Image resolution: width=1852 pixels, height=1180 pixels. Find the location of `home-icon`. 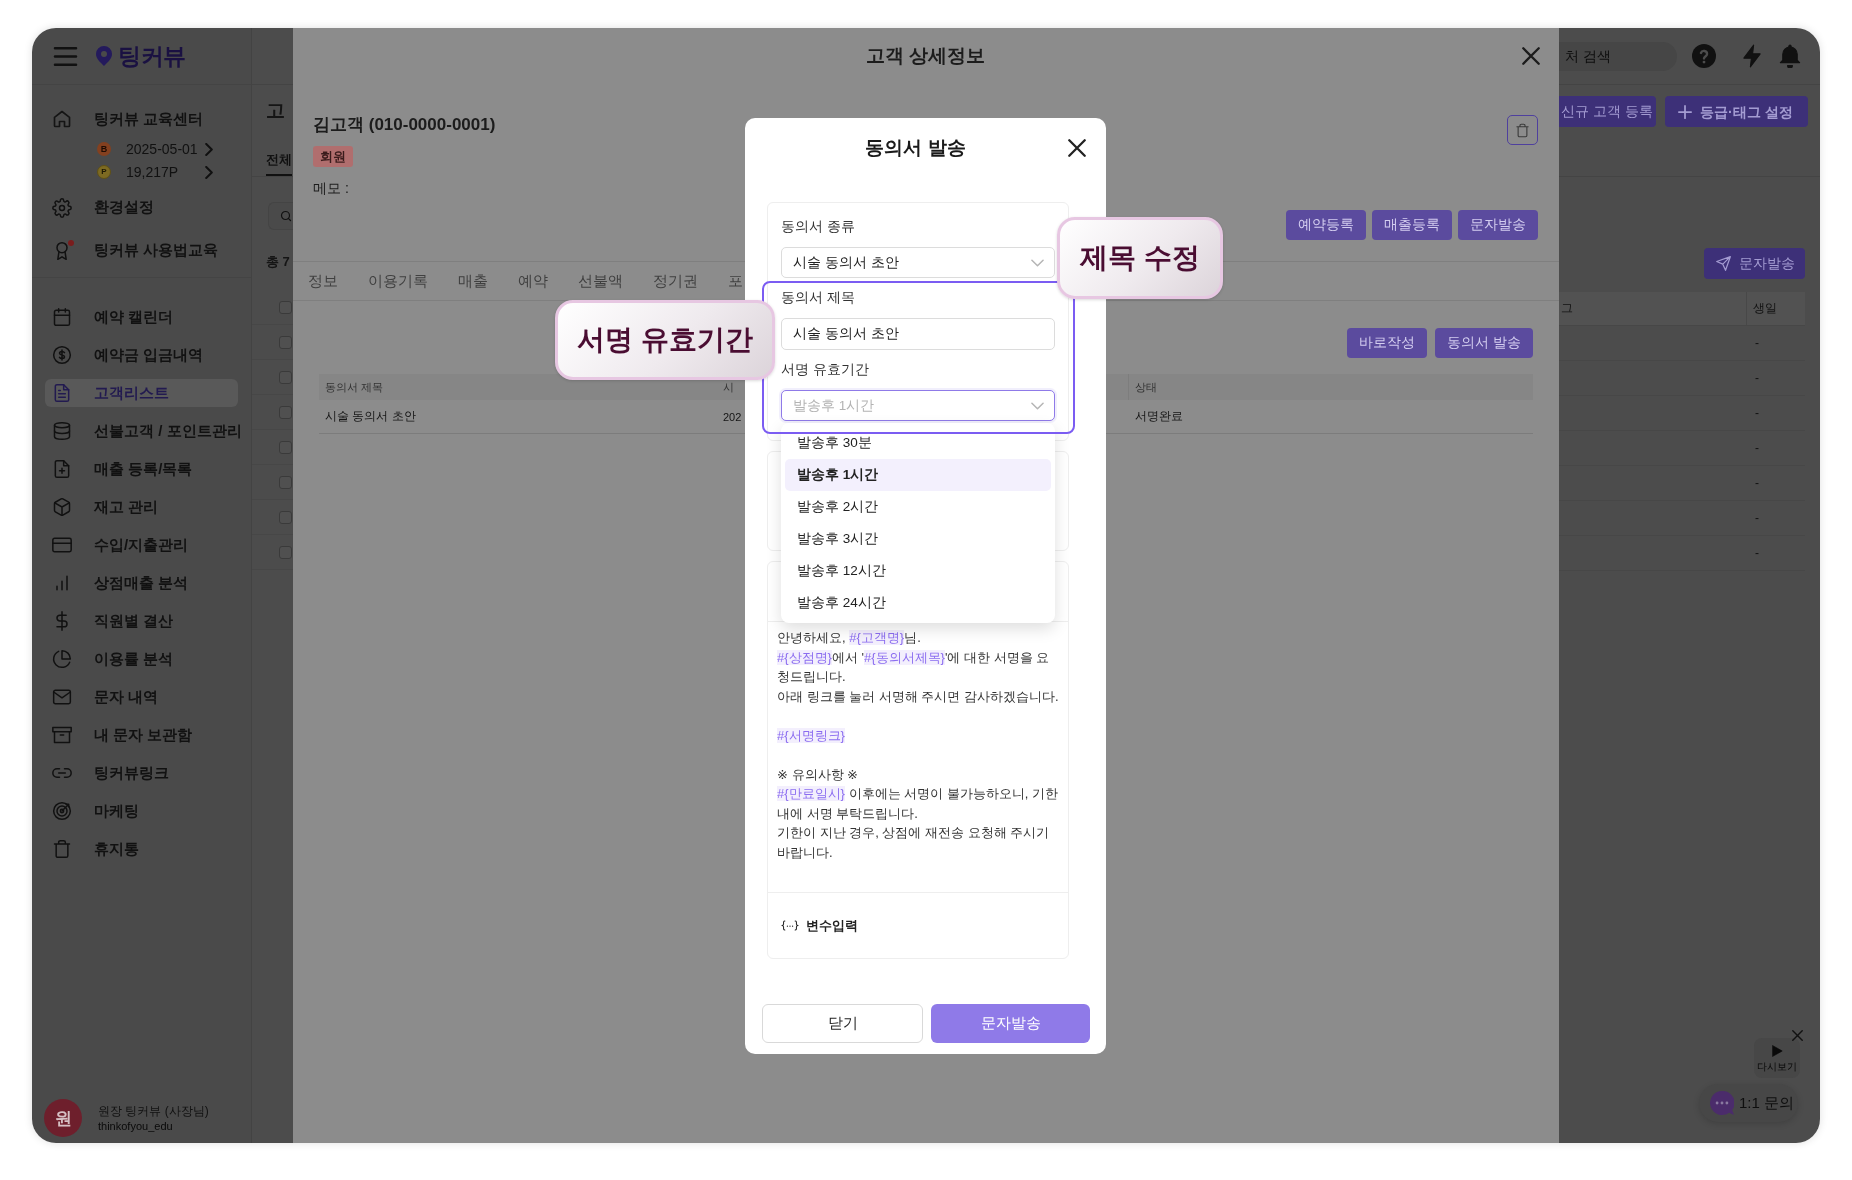

home-icon is located at coordinates (62, 119).